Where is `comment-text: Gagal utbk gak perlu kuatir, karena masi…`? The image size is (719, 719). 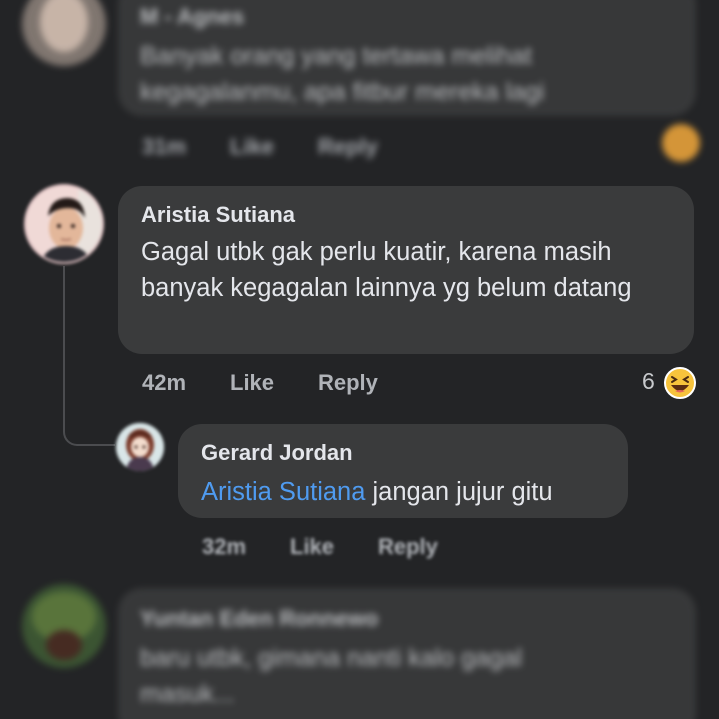 comment-text: Gagal utbk gak perlu kuatir, karena masi… is located at coordinates (386, 270).